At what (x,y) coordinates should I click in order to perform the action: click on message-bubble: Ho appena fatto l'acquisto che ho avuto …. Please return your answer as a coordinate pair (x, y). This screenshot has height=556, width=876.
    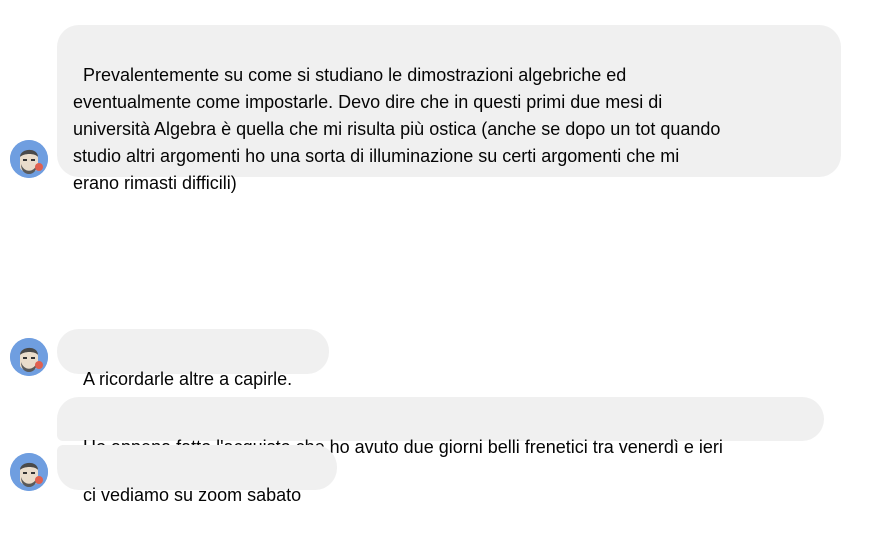
    Looking at the image, I should click on (440, 427).